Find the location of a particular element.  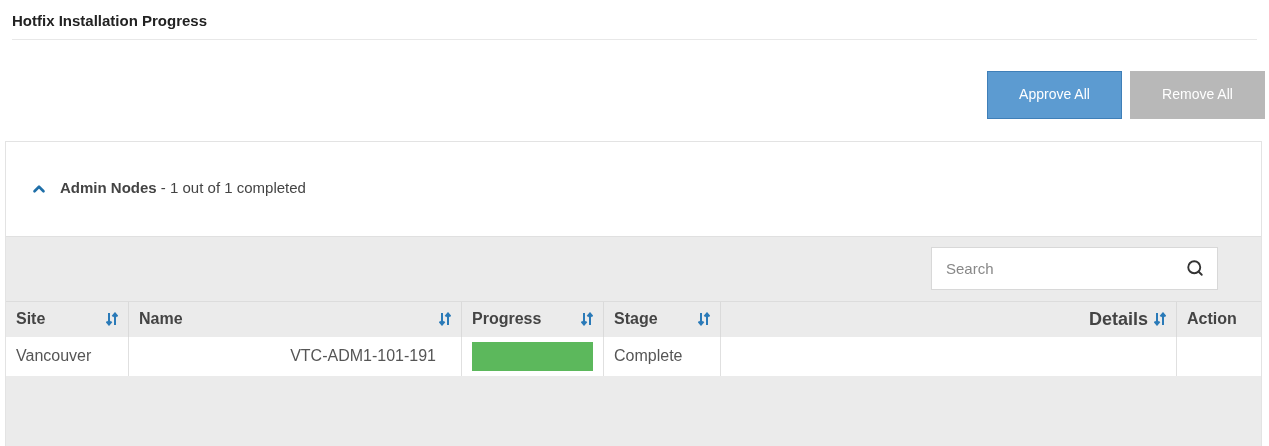

section-title: Admin Nodes - 1 out of 1 completed is located at coordinates (183, 188).